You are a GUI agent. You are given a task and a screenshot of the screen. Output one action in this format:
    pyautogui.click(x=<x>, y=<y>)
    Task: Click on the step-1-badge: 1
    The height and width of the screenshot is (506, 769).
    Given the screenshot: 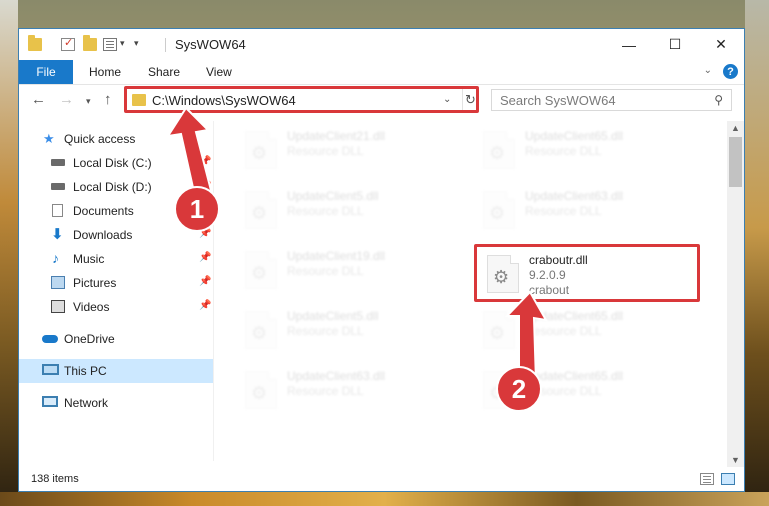 What is the action you would take?
    pyautogui.click(x=197, y=209)
    